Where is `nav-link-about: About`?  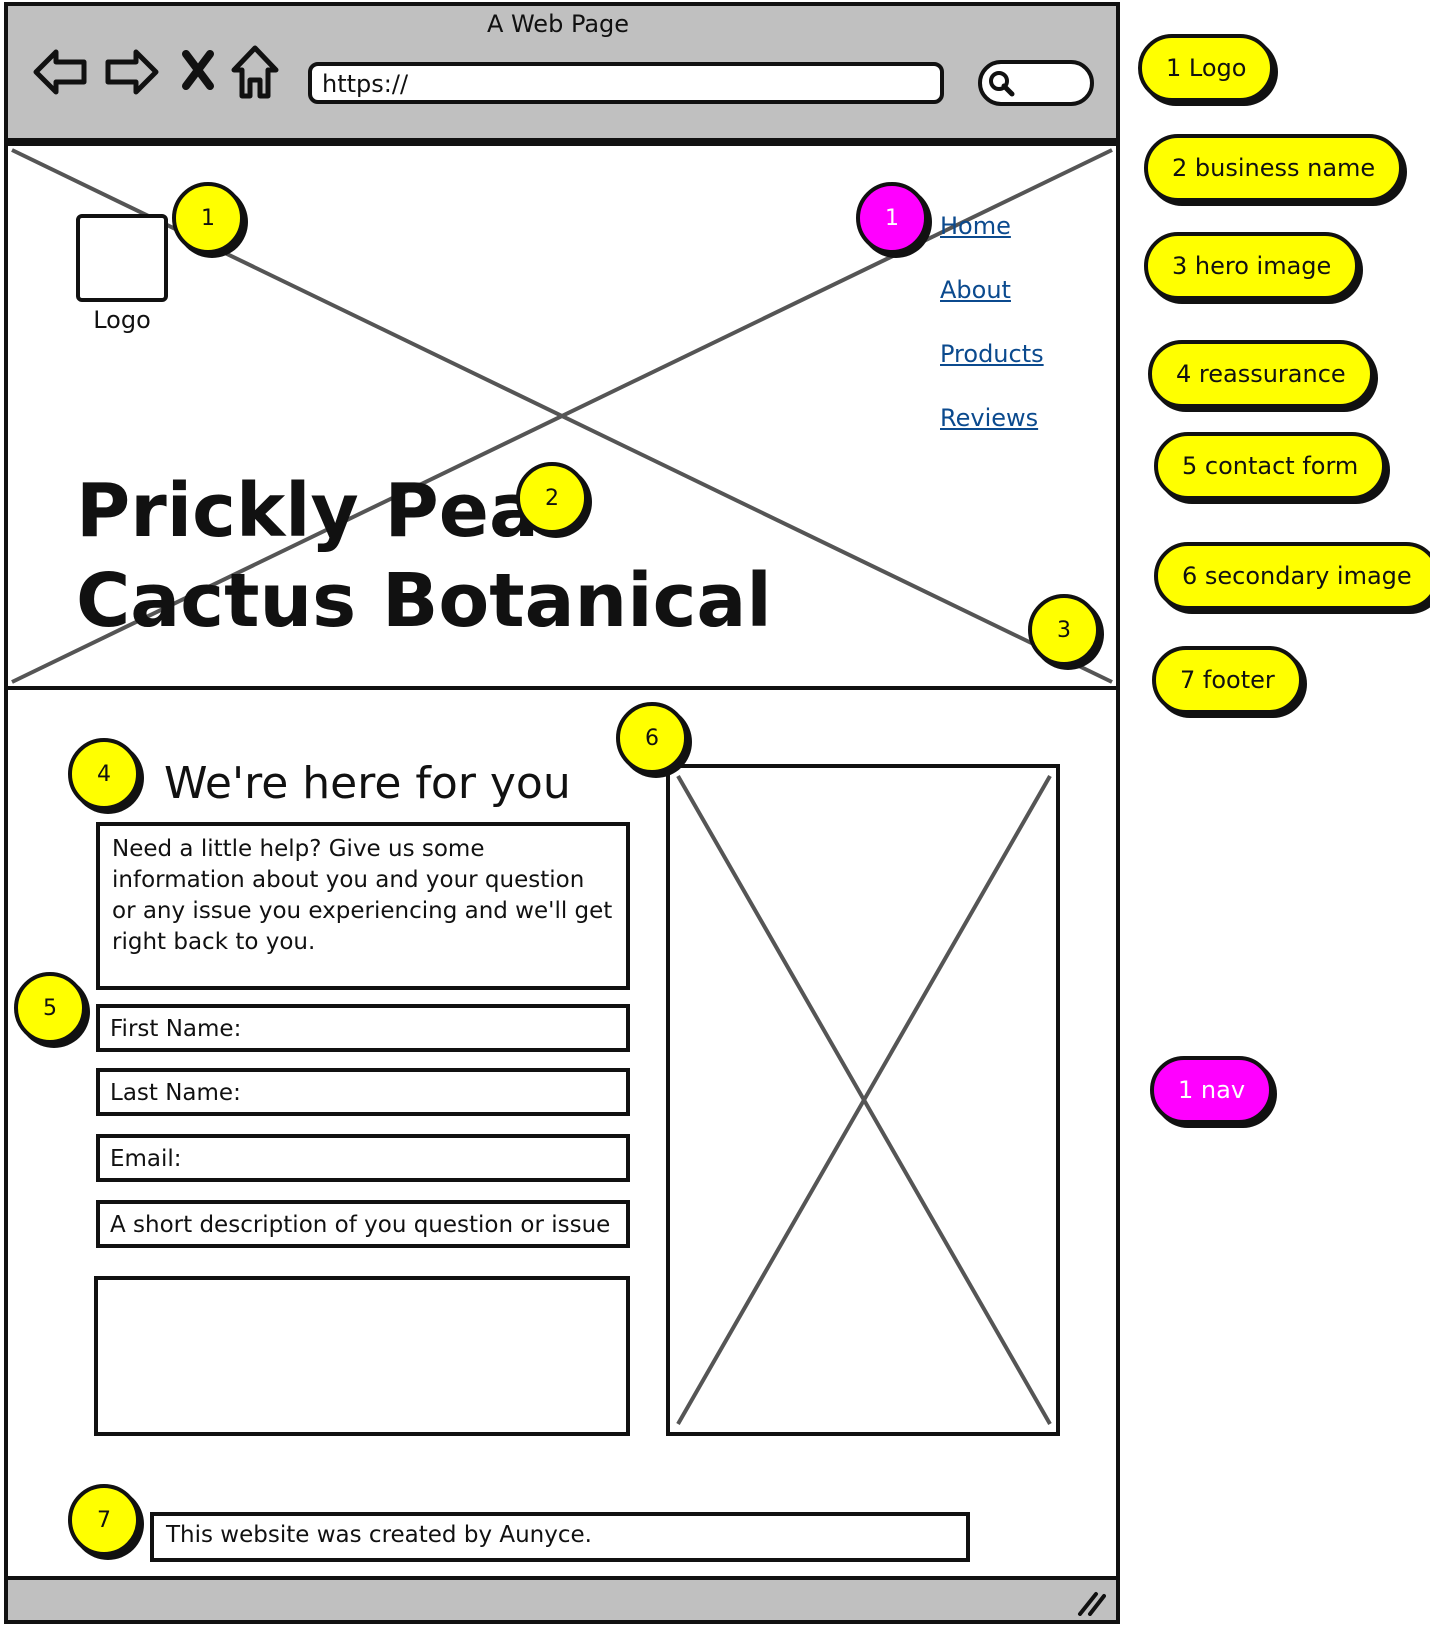
nav-link-about: About is located at coordinates (975, 290).